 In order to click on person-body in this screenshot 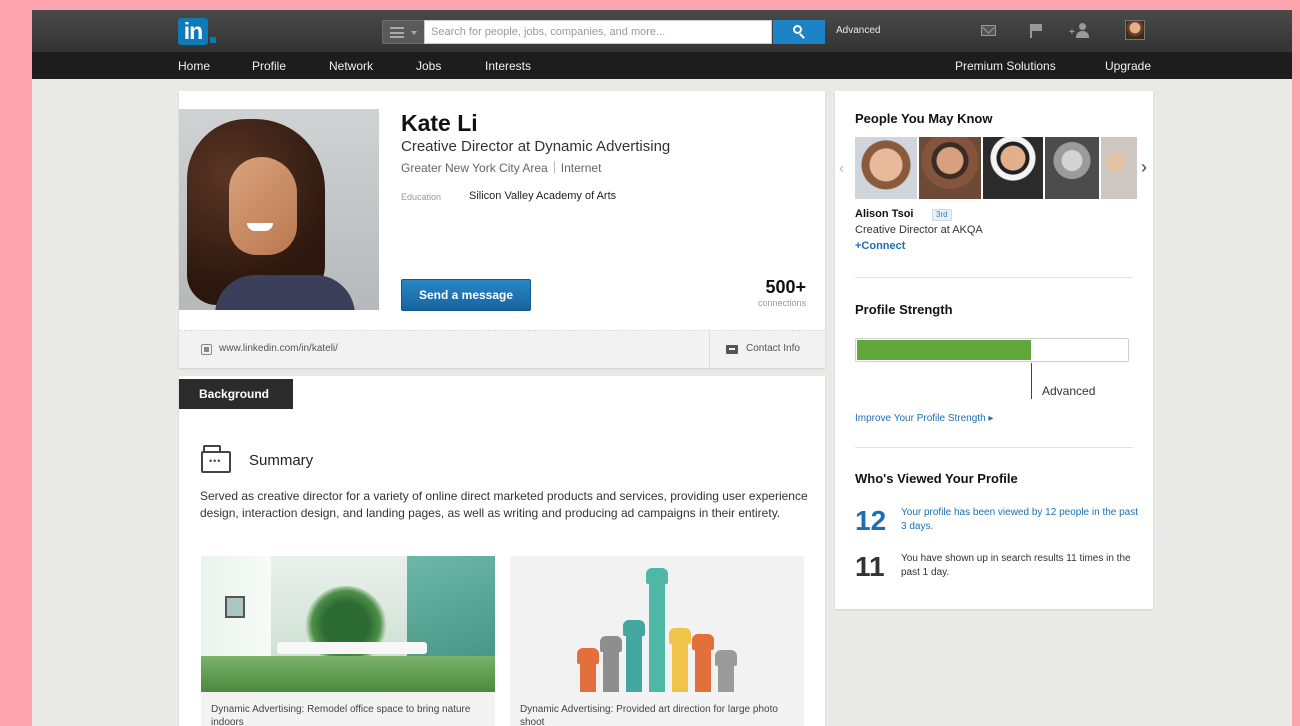, I will do `click(1082, 34)`.